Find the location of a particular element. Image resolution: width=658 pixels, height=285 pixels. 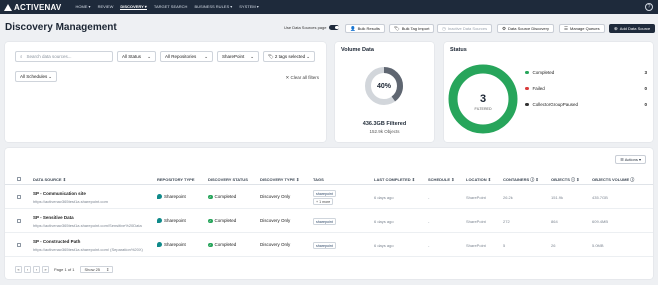

row-tag-more: + 1 more is located at coordinates (323, 201).